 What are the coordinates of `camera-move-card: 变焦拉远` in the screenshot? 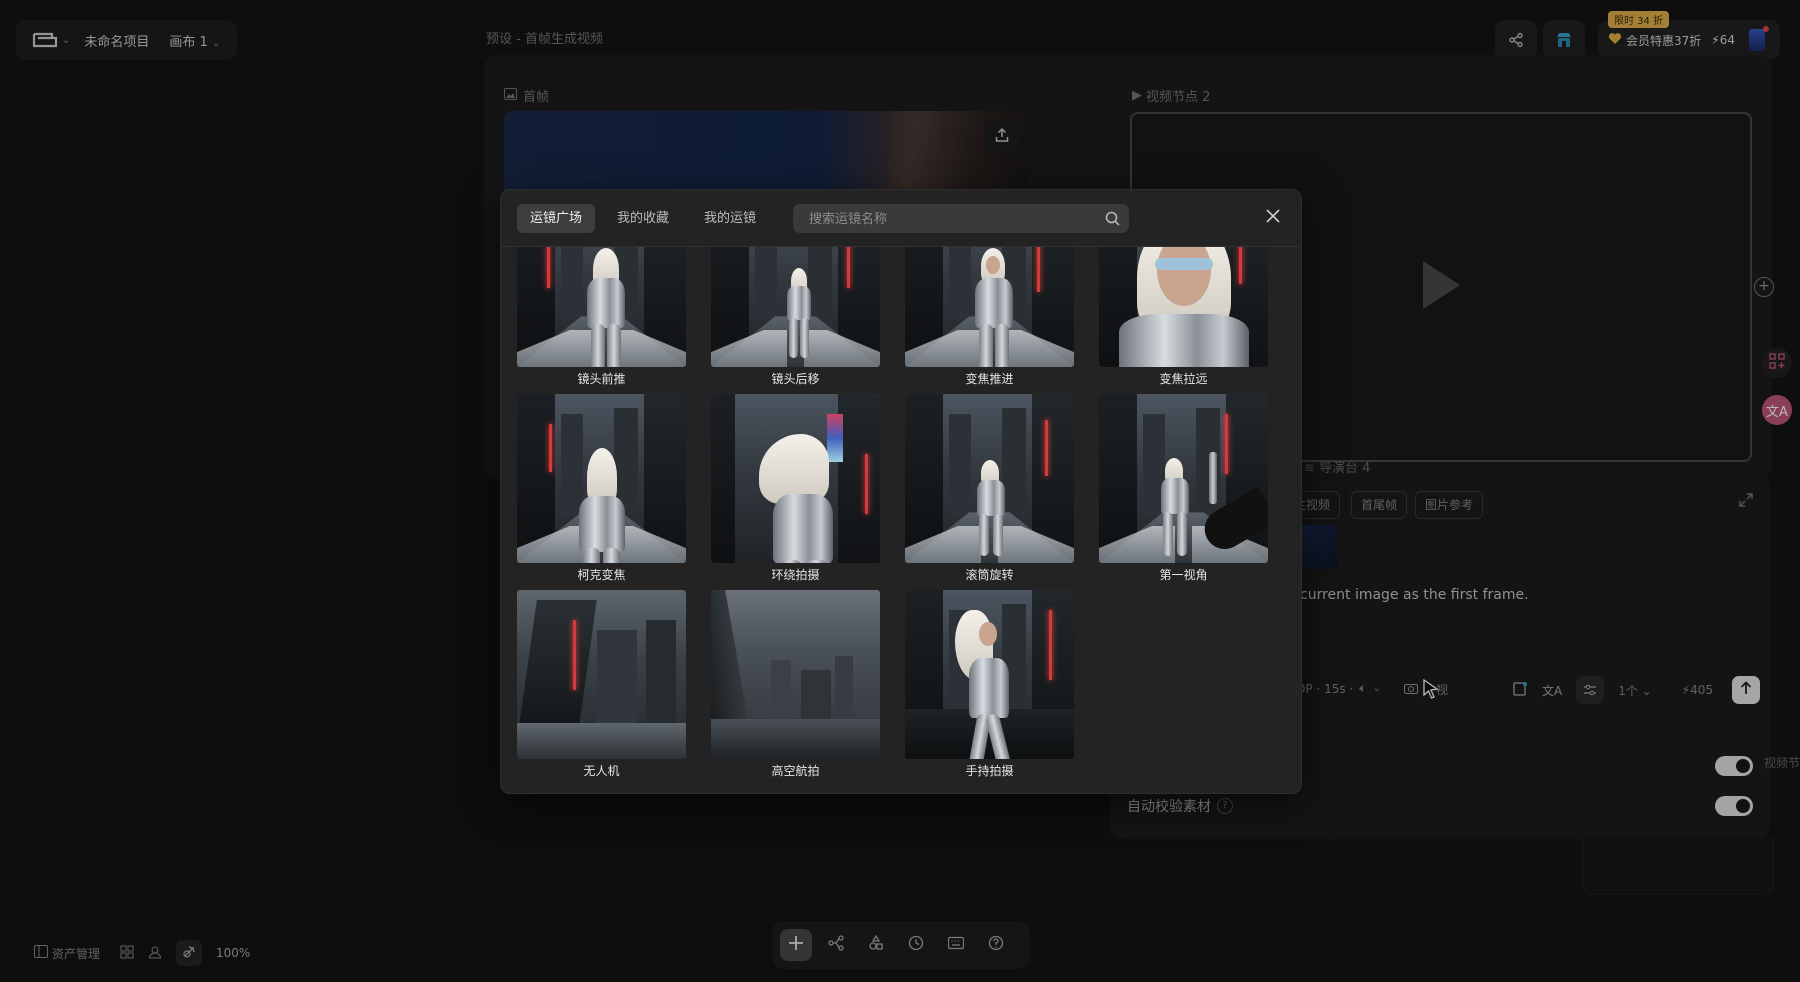 It's located at (1183, 317).